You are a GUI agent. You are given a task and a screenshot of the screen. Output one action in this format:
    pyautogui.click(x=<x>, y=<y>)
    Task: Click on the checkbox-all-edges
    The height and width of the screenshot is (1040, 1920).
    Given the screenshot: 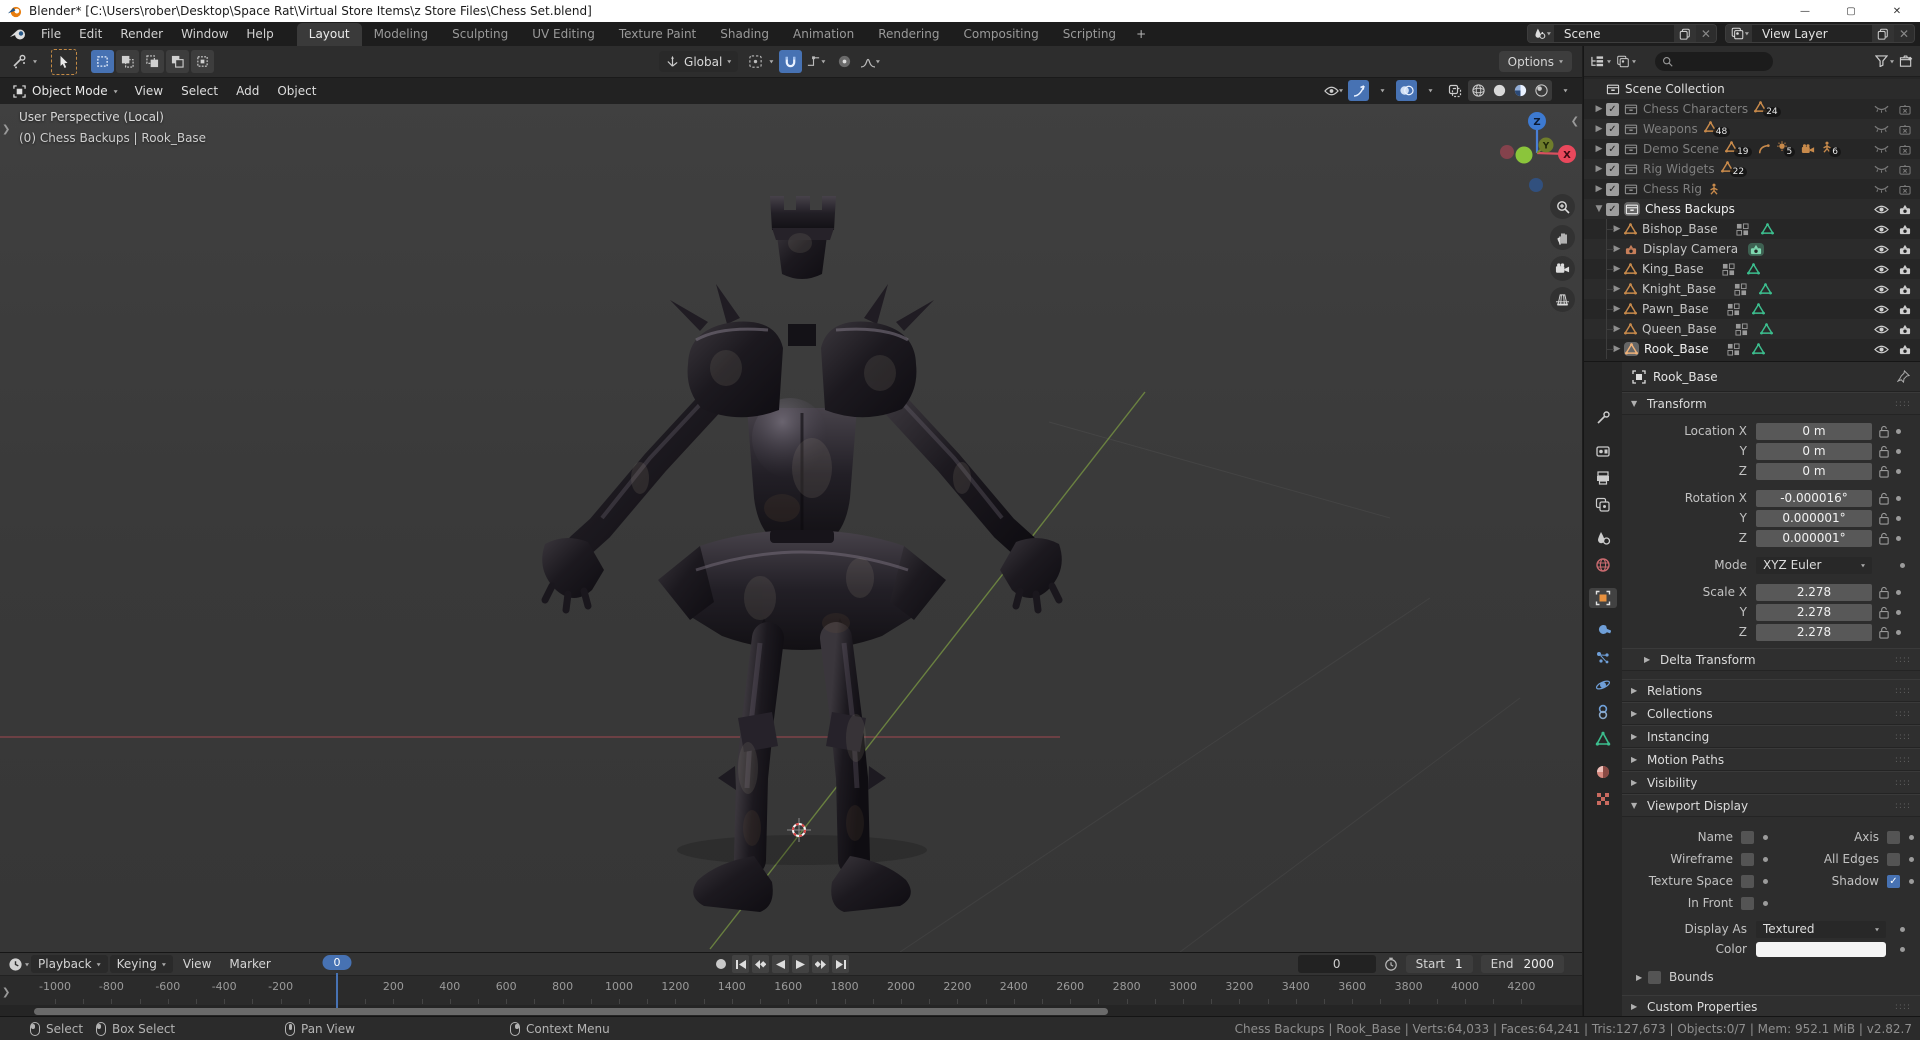 What is the action you would take?
    pyautogui.click(x=1893, y=859)
    